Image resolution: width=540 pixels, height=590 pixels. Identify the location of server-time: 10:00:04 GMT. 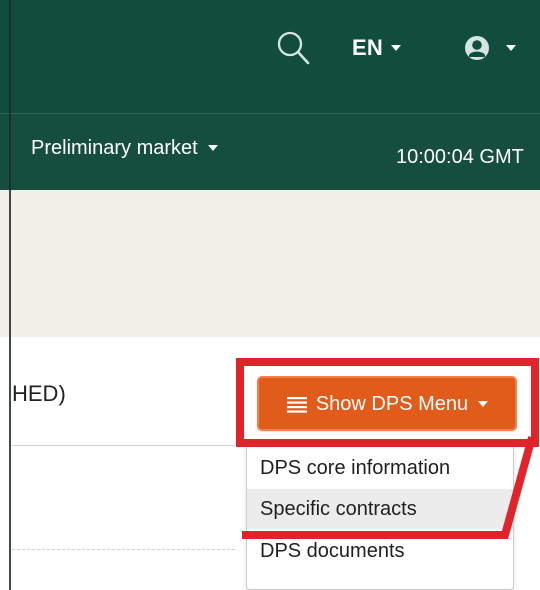
(460, 157).